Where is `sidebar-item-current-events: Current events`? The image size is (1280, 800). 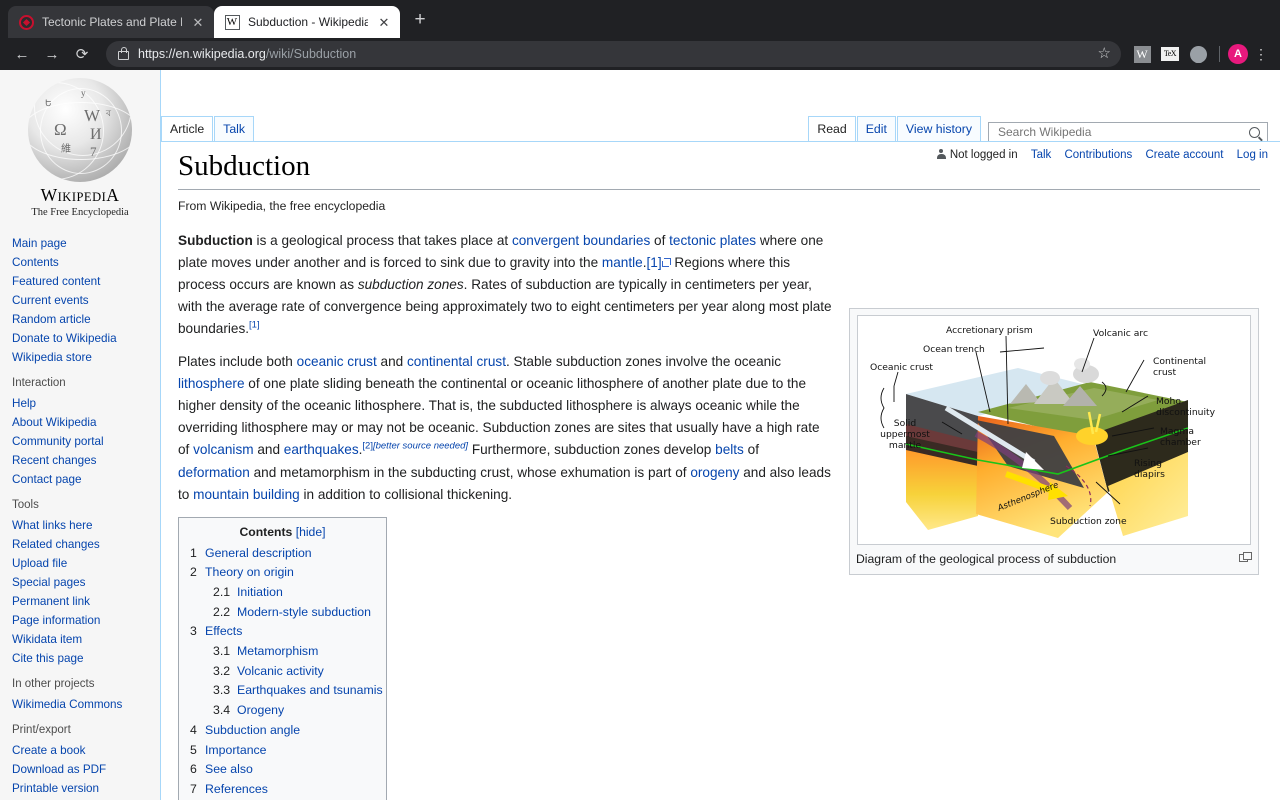 sidebar-item-current-events: Current events is located at coordinates (86, 298).